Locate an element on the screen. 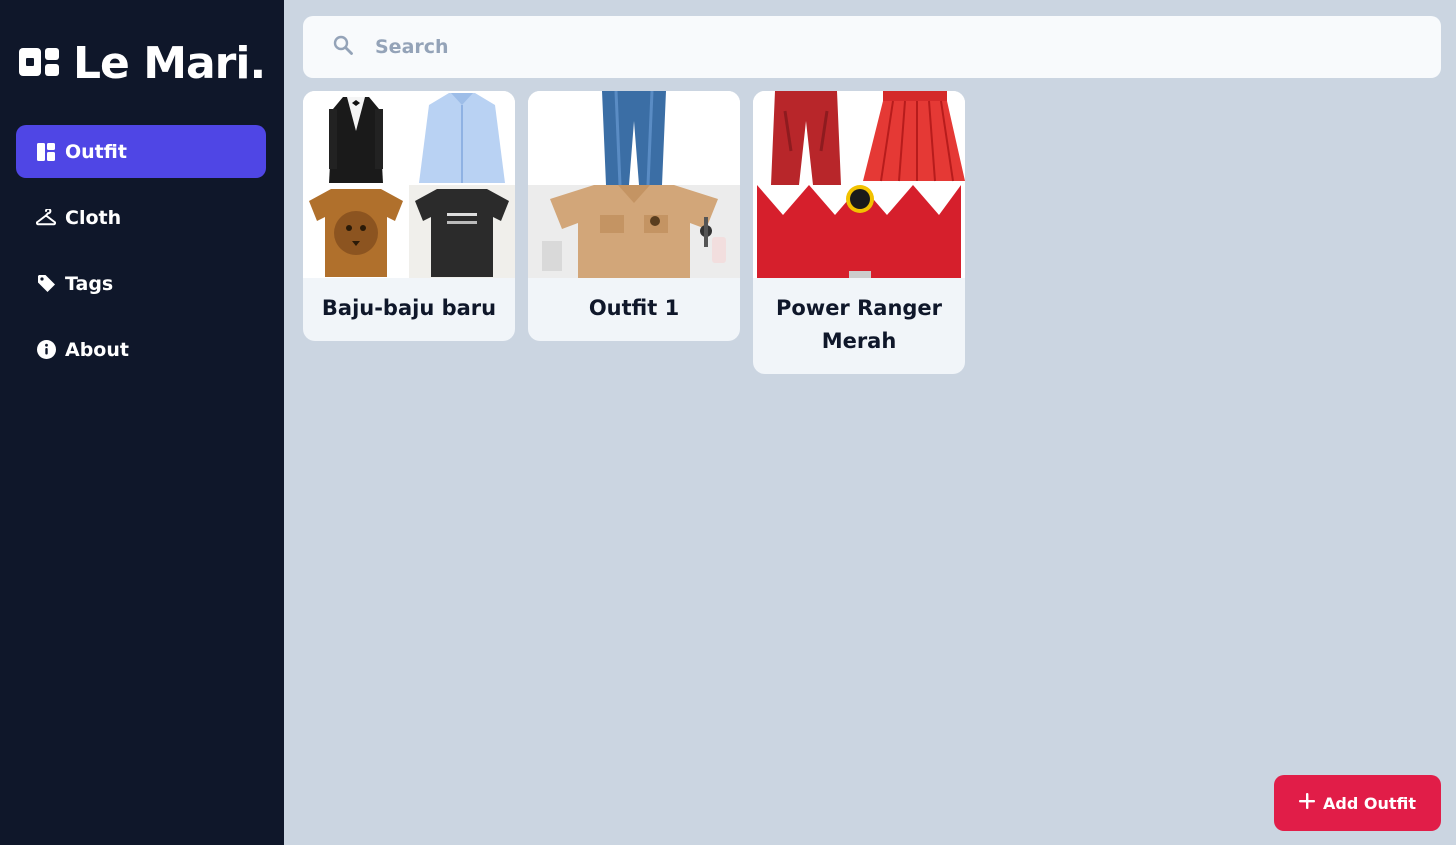 The image size is (1456, 845). sidebar-item-label: Tags is located at coordinates (89, 283).